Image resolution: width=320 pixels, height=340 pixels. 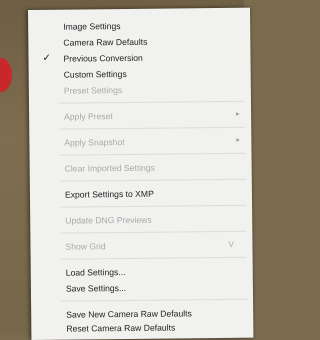 I want to click on menu-item-label: Previous Conversion, so click(x=103, y=58).